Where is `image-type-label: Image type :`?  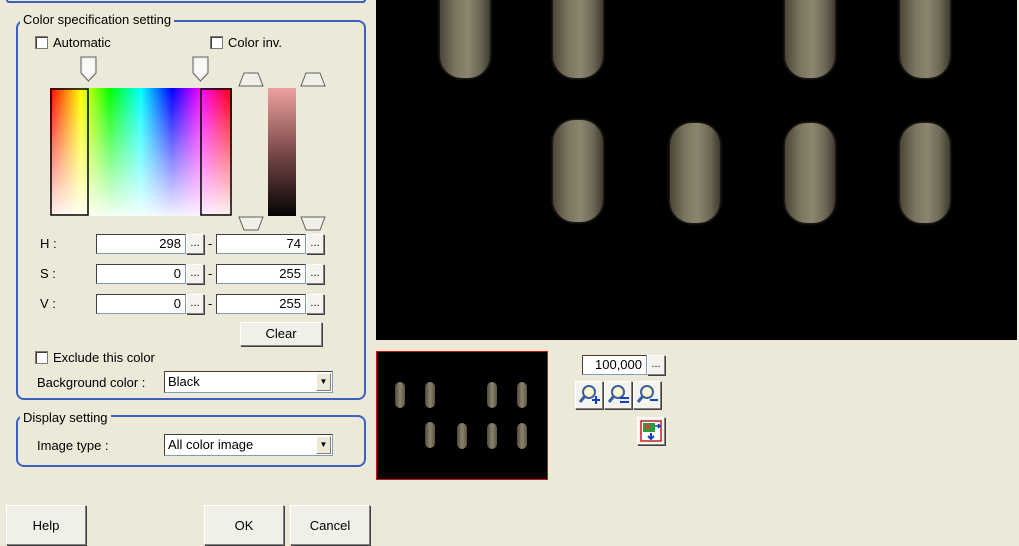 image-type-label: Image type : is located at coordinates (73, 445).